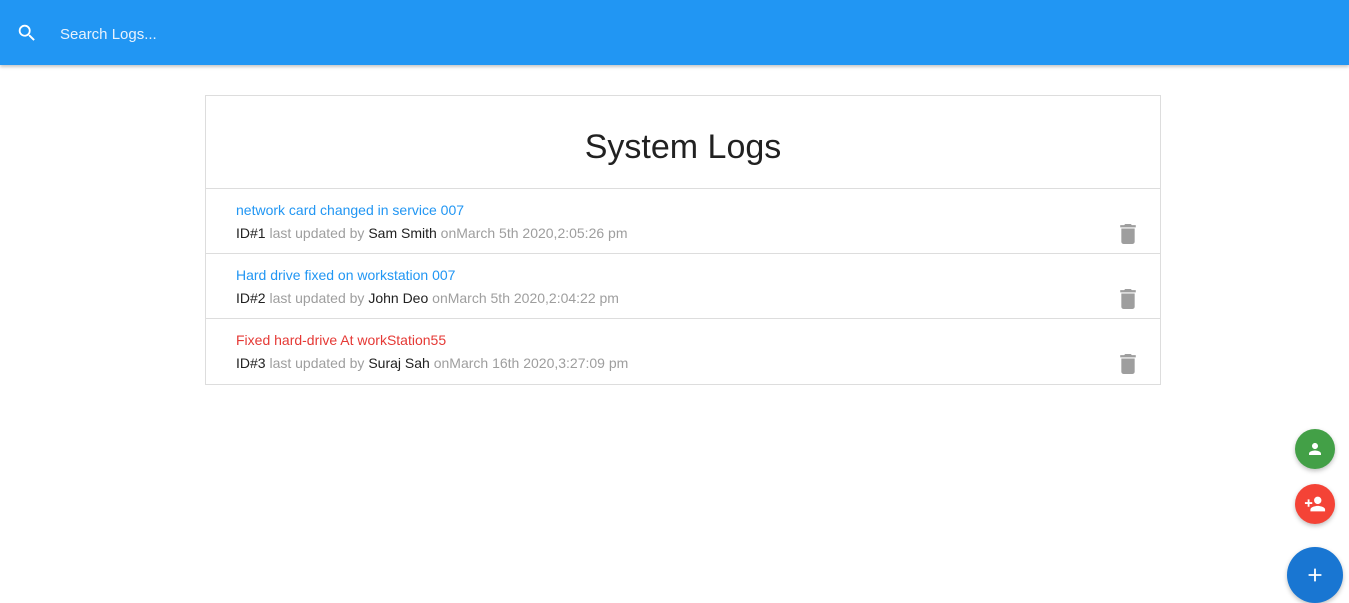  Describe the element at coordinates (251, 363) in the screenshot. I see `log-id: ID#3` at that location.